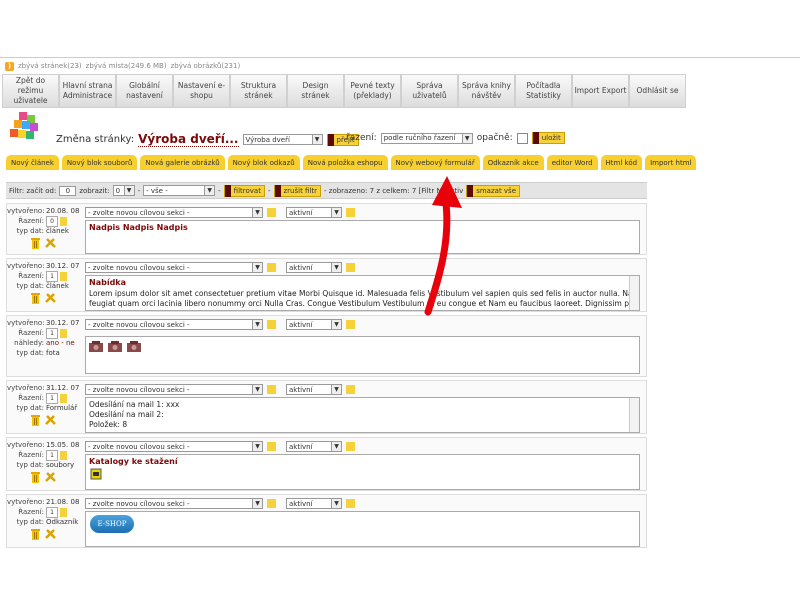  What do you see at coordinates (437, 254) in the screenshot?
I see `red-arrow-shaft` at bounding box center [437, 254].